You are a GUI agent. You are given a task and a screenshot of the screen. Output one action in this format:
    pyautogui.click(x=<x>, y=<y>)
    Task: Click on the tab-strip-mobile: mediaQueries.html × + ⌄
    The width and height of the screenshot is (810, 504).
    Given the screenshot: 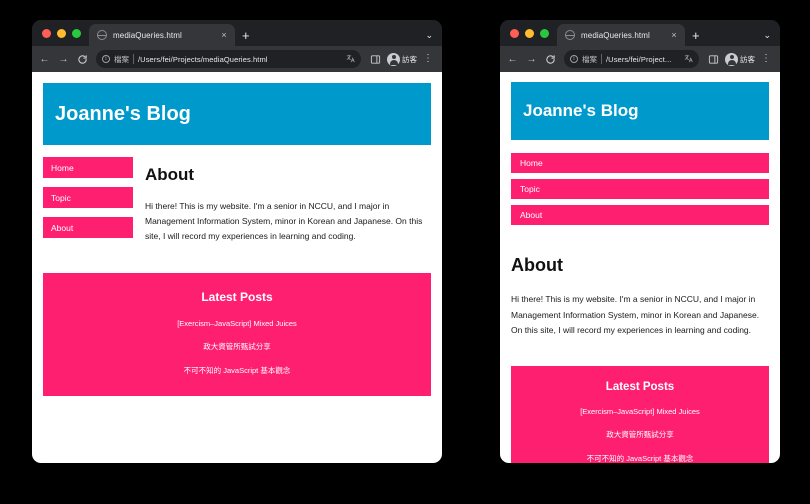 What is the action you would take?
    pyautogui.click(x=640, y=33)
    